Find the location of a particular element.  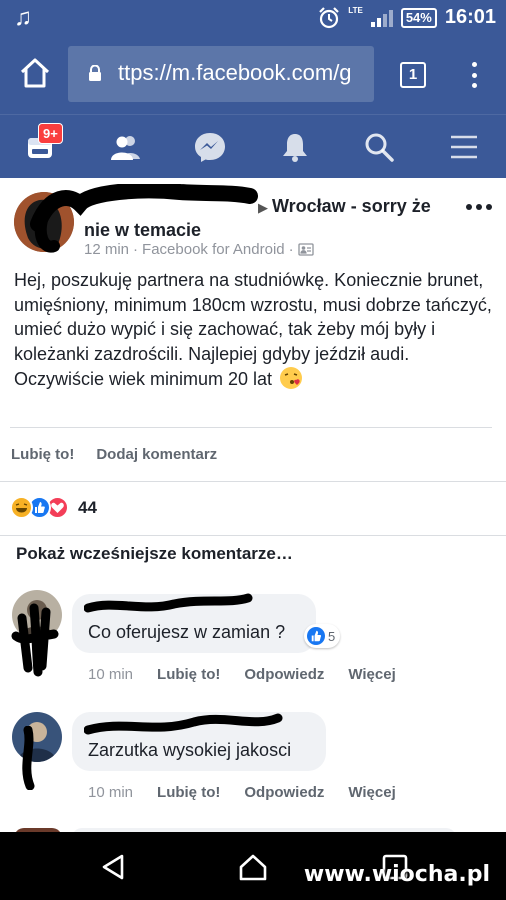

post-source: Facebook for Android is located at coordinates (213, 249).